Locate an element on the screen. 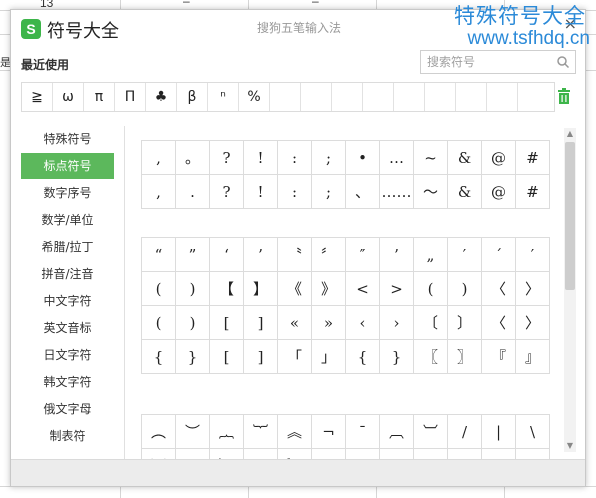 The image size is (596, 498). symbol-cell: 〉 is located at coordinates (533, 323).